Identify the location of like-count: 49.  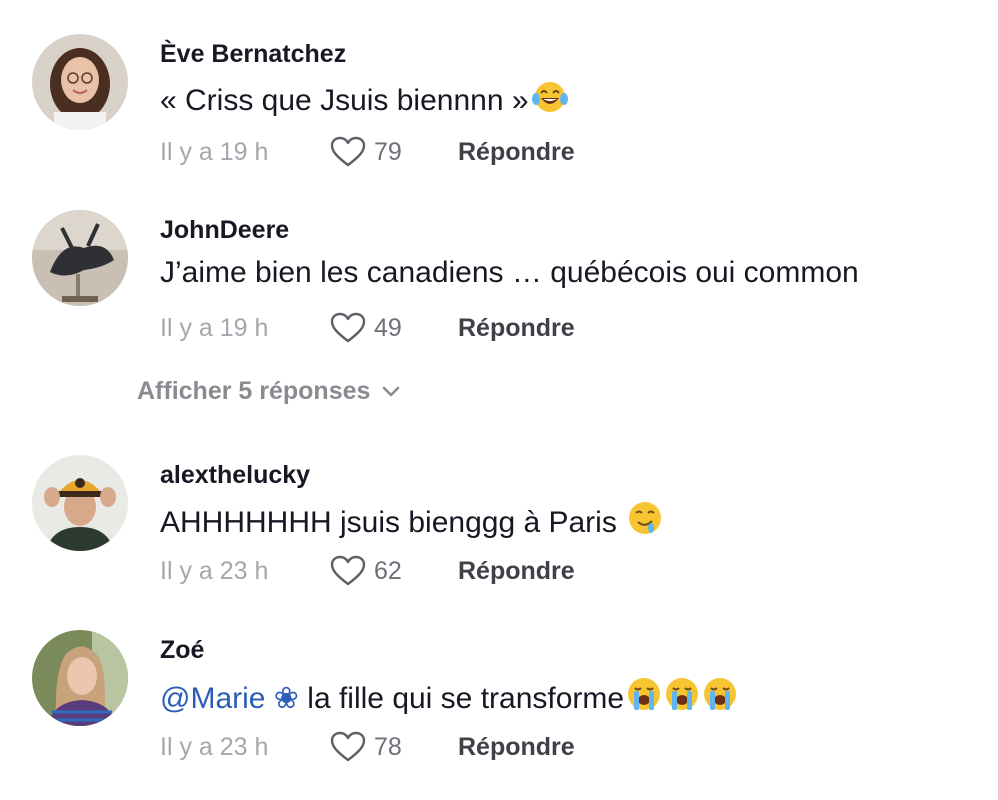
(388, 327).